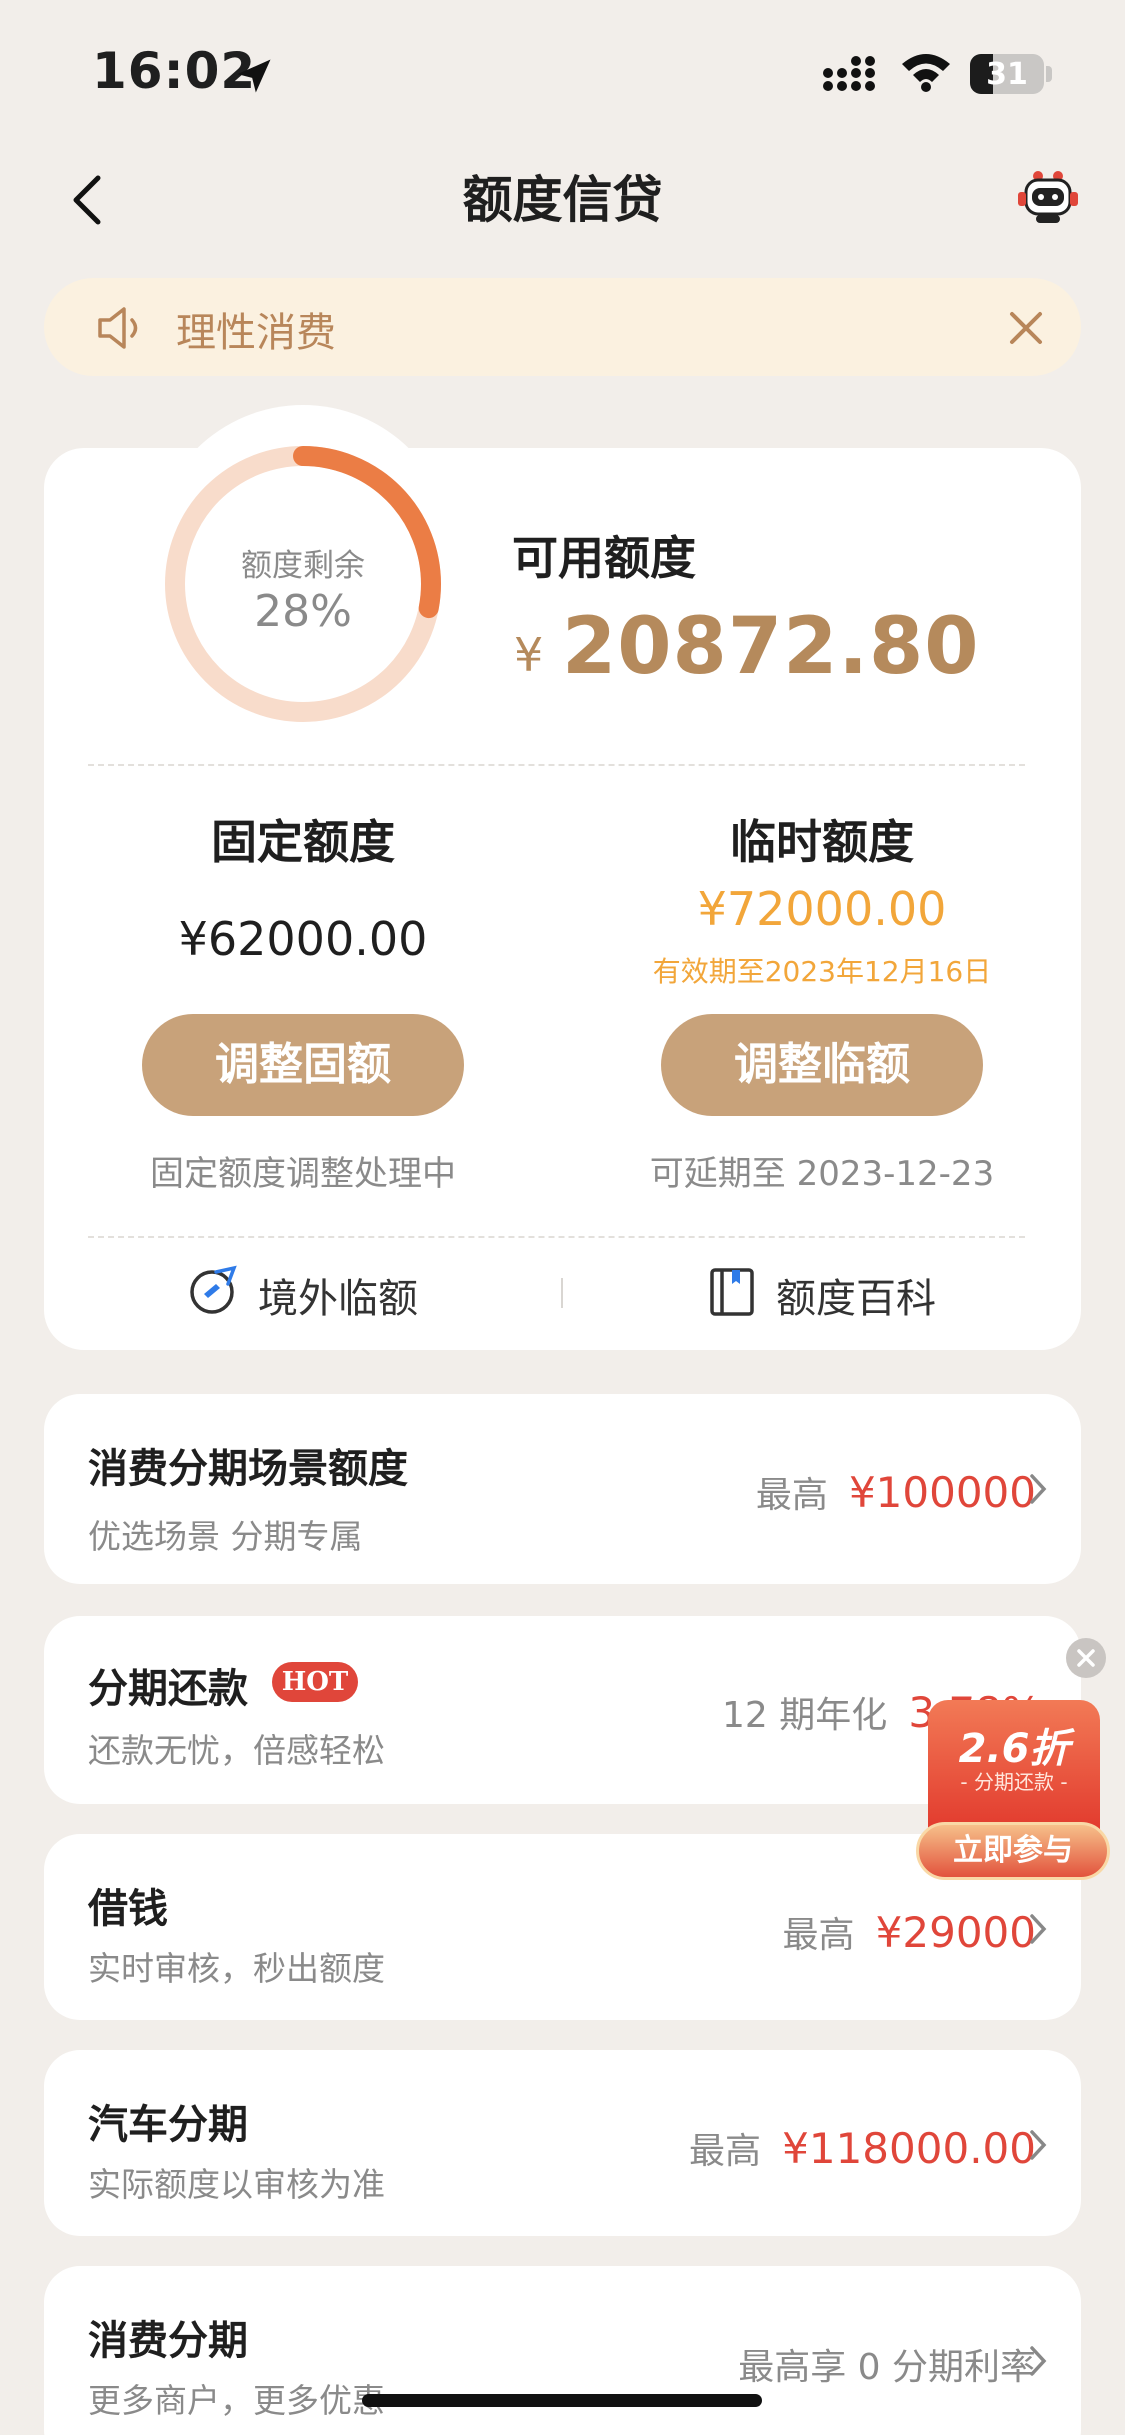  What do you see at coordinates (303, 611) in the screenshot?
I see `ring-percent: 28%` at bounding box center [303, 611].